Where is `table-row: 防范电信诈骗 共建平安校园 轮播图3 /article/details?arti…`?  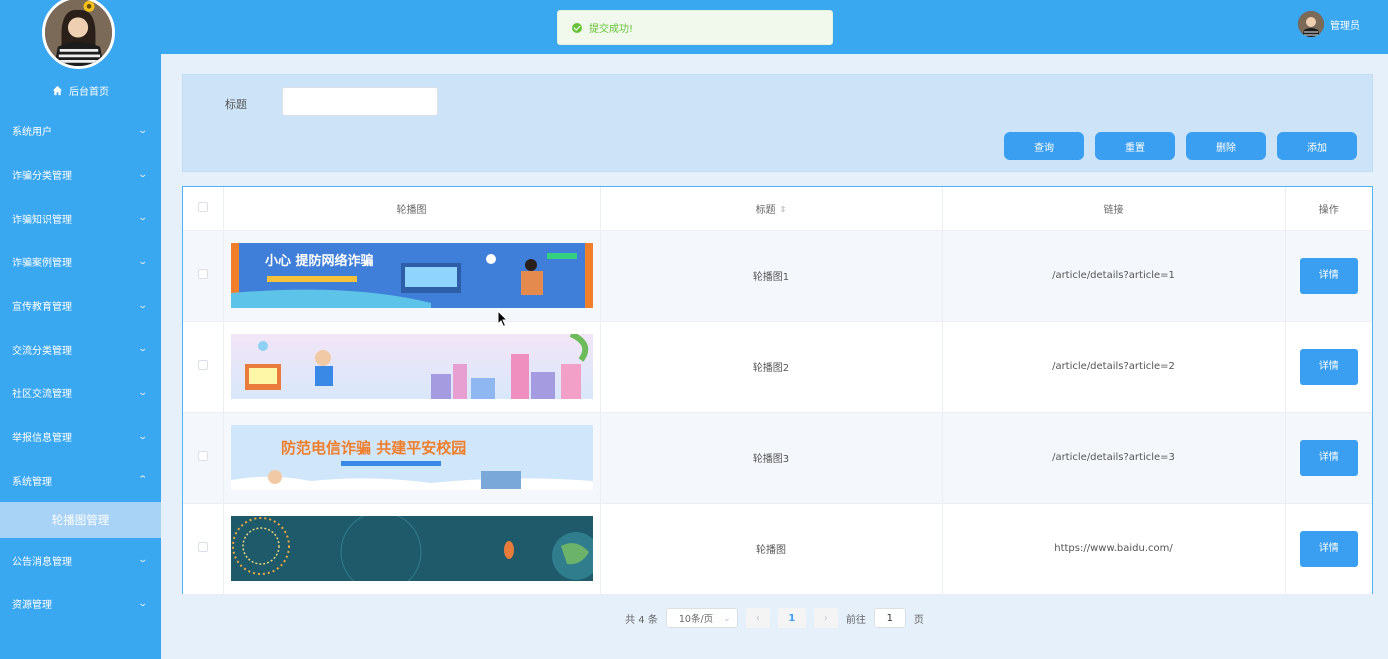 table-row: 防范电信诈骗 共建平安校园 轮播图3 /article/details?arti… is located at coordinates (777, 458).